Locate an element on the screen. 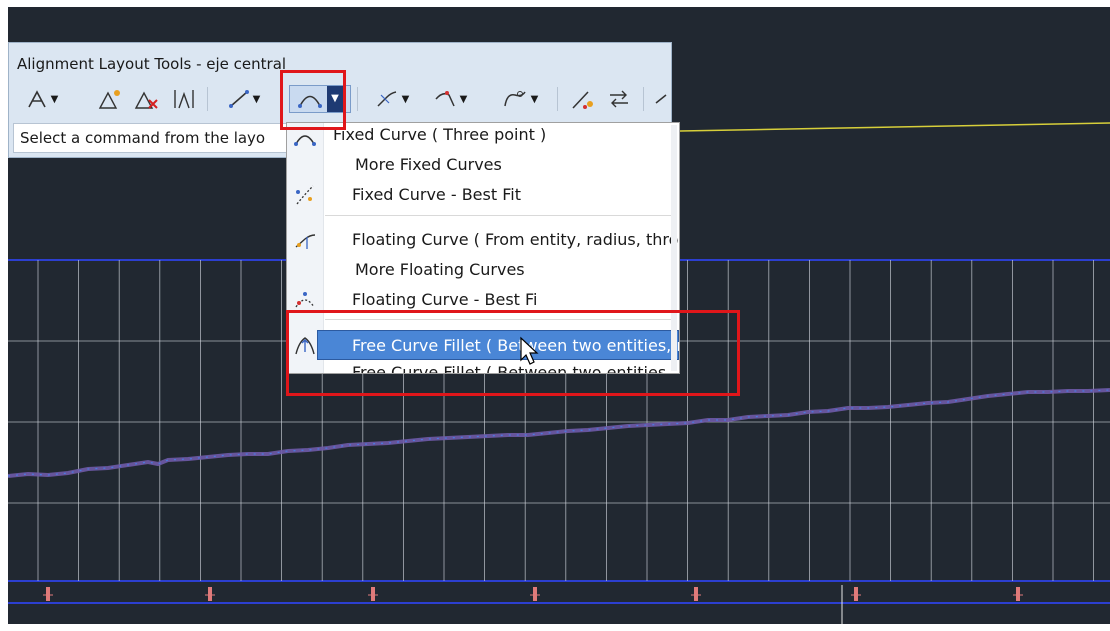  line-tools-icon: ▼ is located at coordinates (244, 99).